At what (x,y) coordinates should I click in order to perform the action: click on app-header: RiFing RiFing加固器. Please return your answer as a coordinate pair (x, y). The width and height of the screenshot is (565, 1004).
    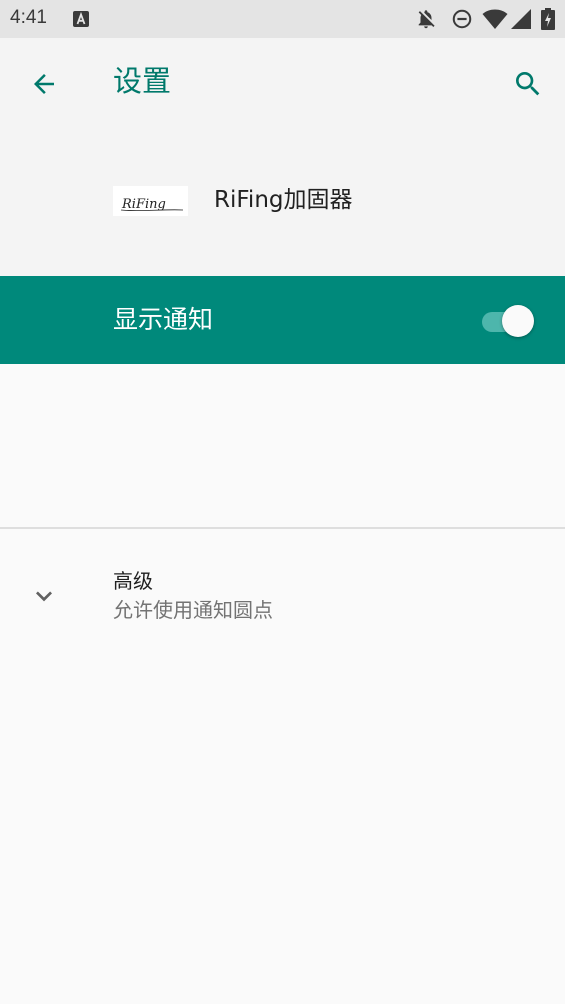
    Looking at the image, I should click on (282, 201).